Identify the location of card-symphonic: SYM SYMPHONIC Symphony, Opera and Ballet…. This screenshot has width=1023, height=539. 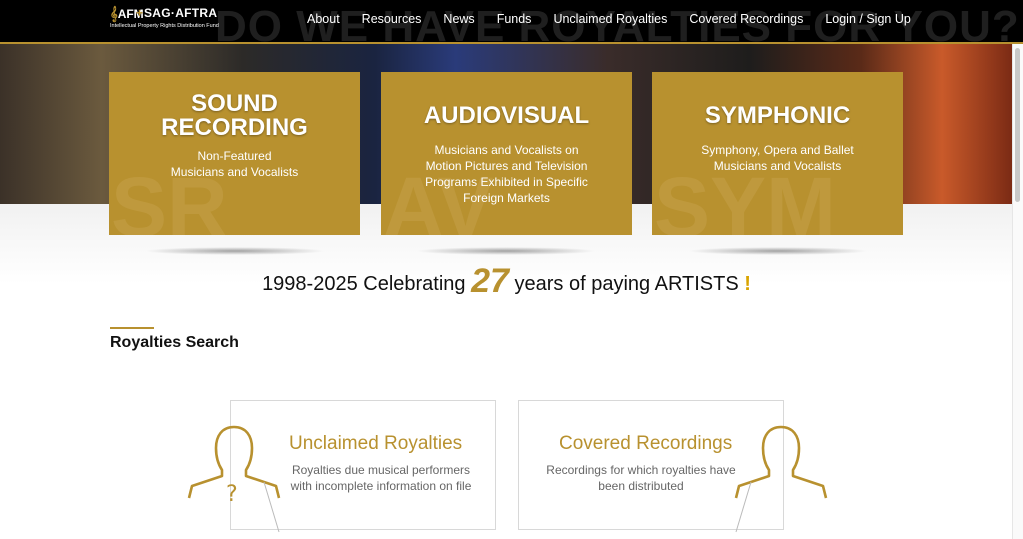
(777, 153).